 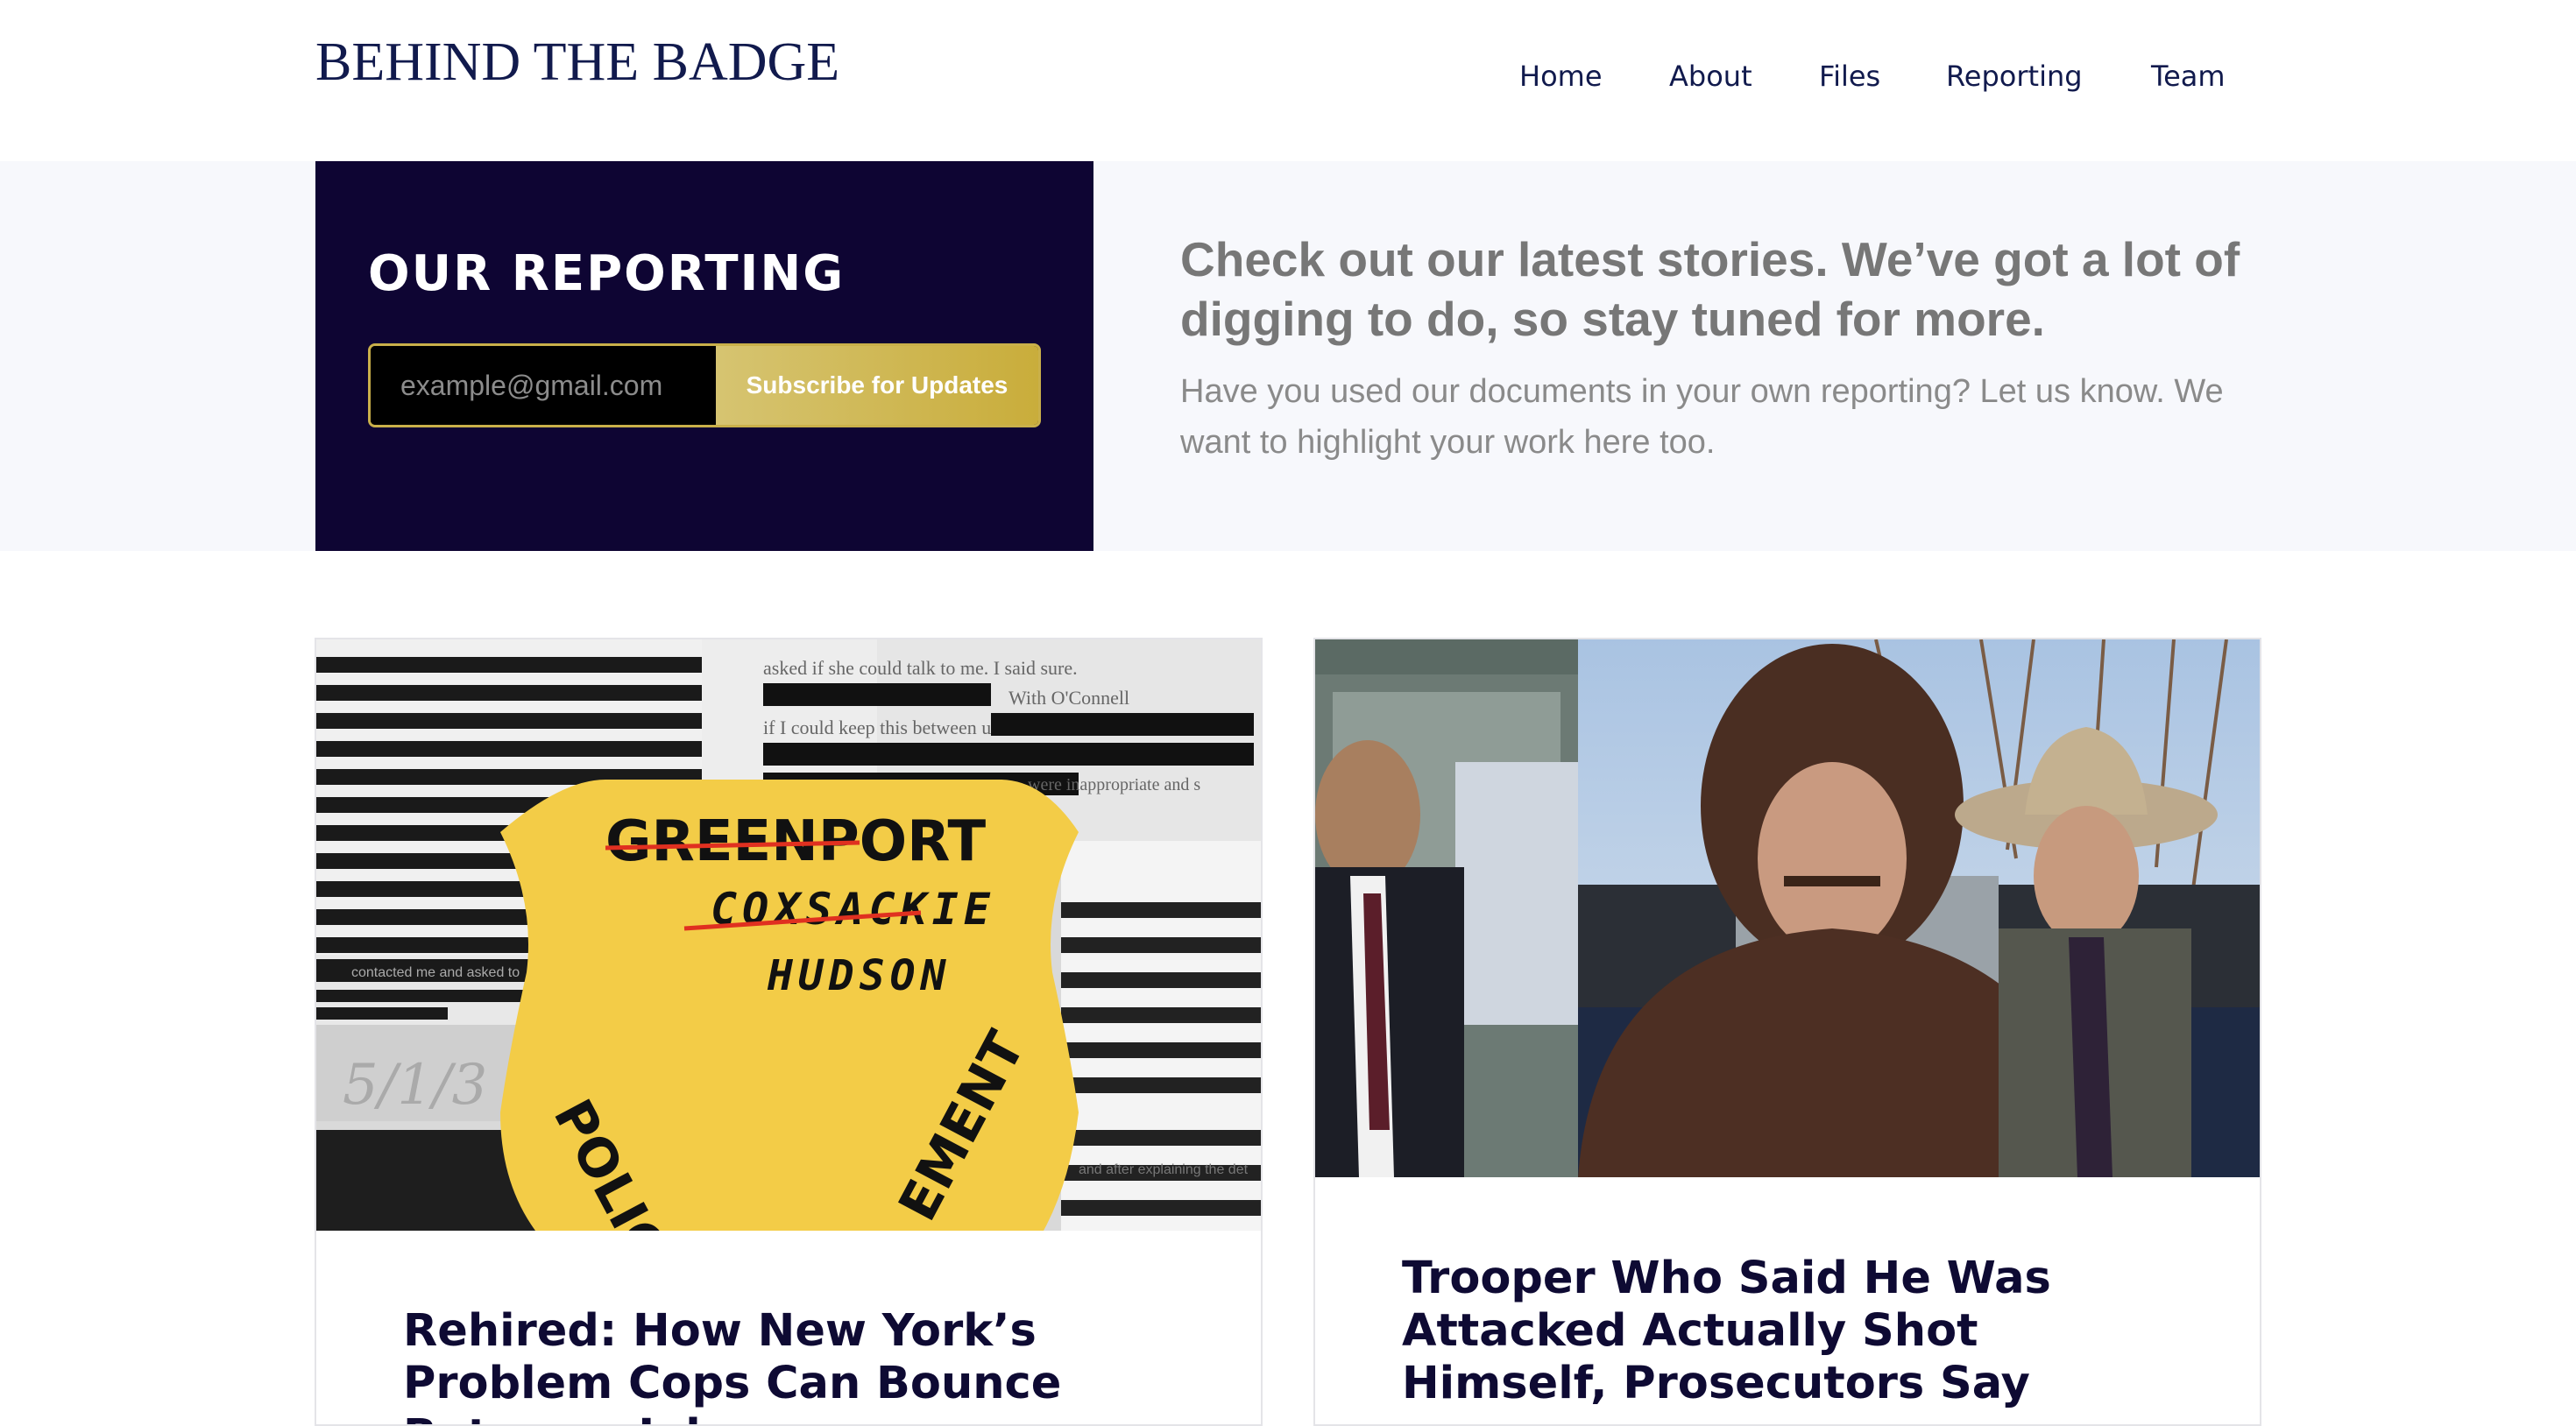 What do you see at coordinates (1561, 76) in the screenshot?
I see `nav-home: Home` at bounding box center [1561, 76].